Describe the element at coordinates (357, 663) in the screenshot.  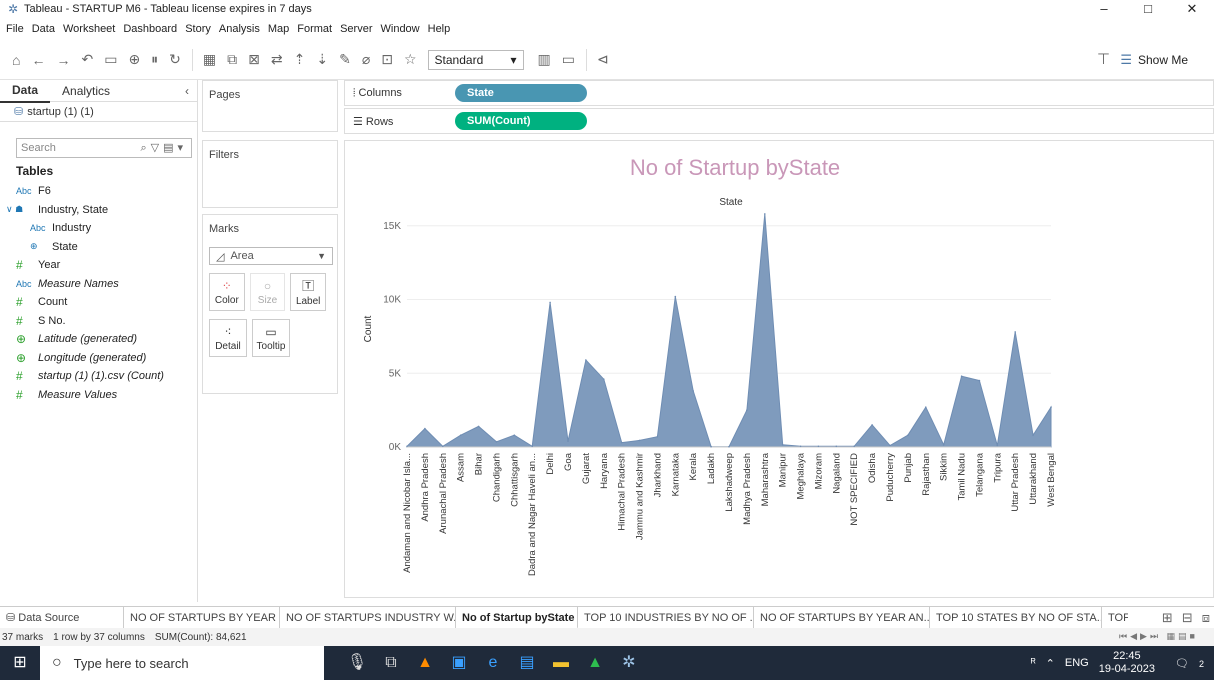
I see `microphone-icon: 🎙` at that location.